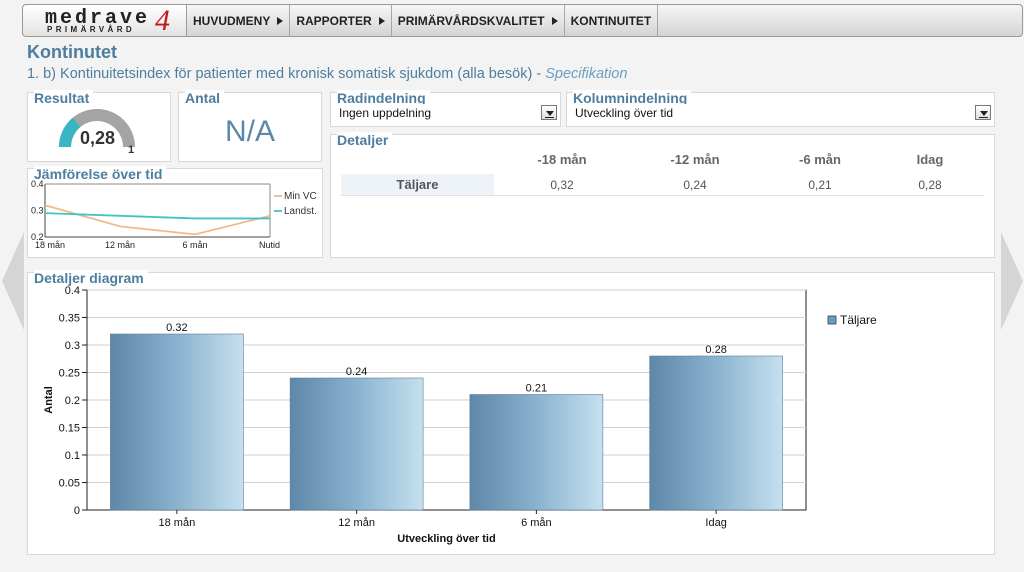  What do you see at coordinates (249, 131) in the screenshot?
I see `antal-value: N/A` at bounding box center [249, 131].